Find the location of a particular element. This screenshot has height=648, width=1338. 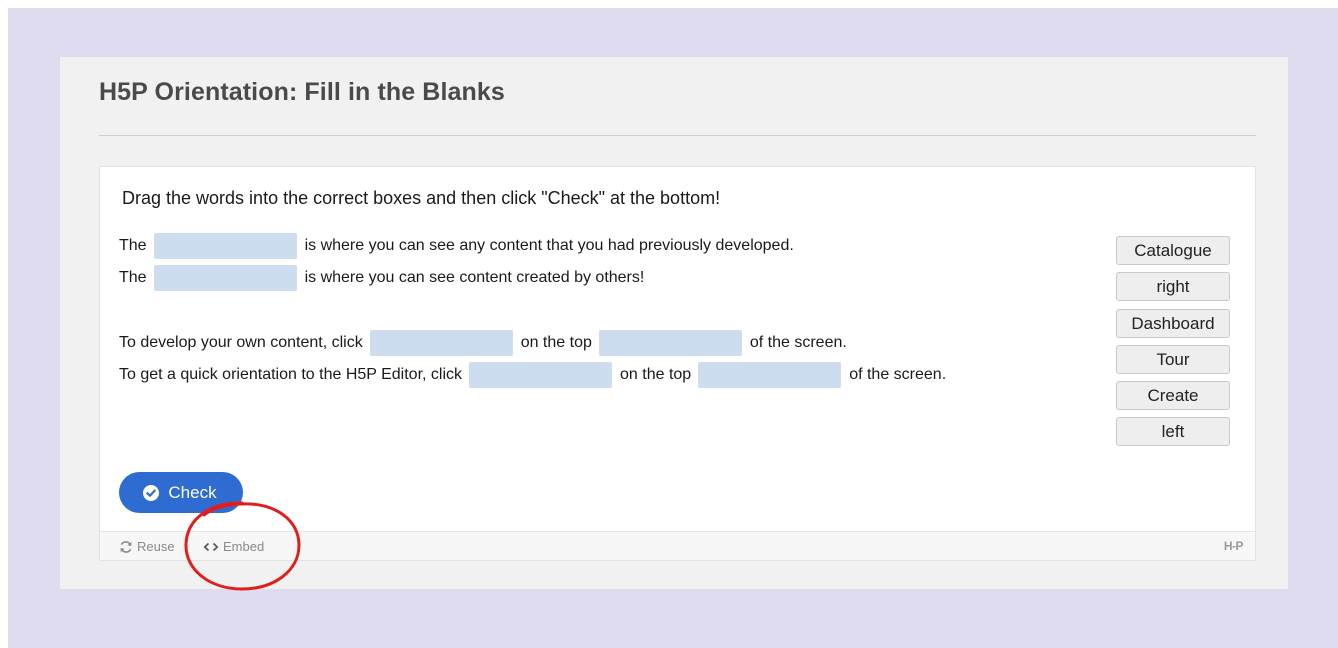

title-divider is located at coordinates (677, 135).